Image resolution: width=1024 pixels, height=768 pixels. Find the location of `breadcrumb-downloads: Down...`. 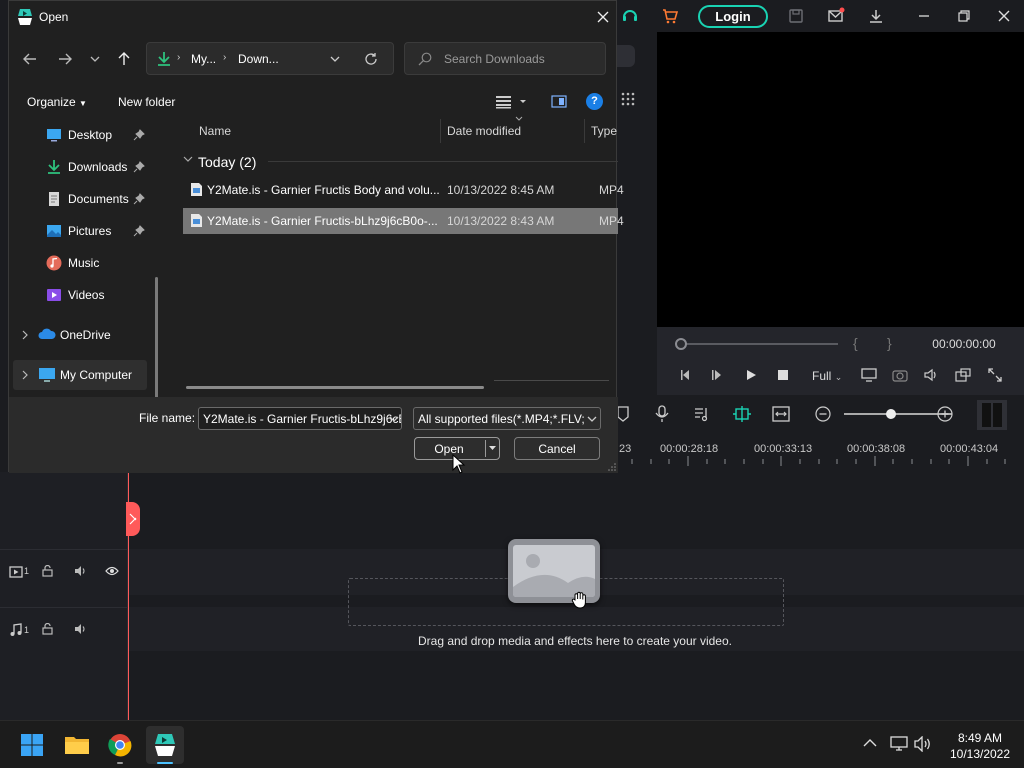

breadcrumb-downloads: Down... is located at coordinates (258, 59).